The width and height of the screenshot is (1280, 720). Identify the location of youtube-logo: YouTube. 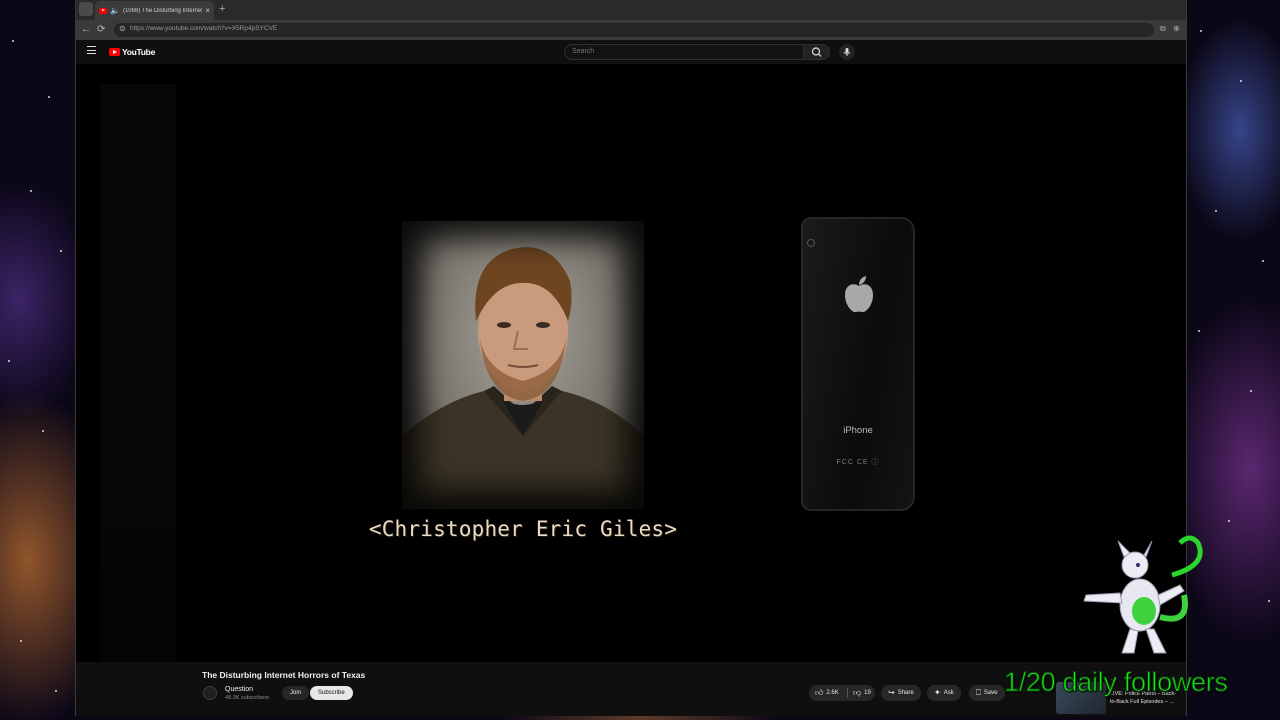
(132, 52).